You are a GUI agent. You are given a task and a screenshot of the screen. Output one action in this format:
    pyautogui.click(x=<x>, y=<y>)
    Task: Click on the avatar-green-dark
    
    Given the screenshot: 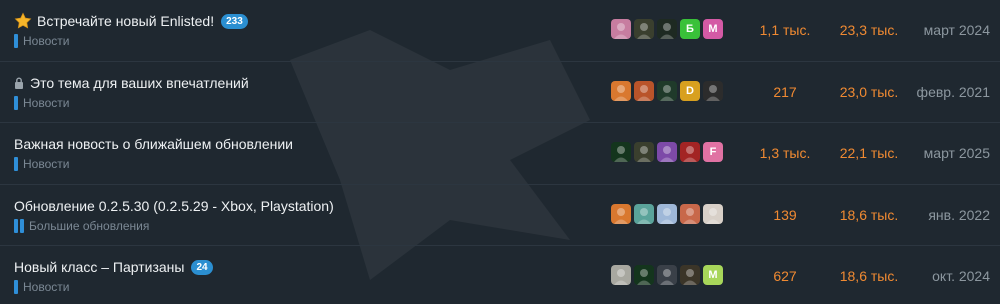 What is the action you would take?
    pyautogui.click(x=667, y=90)
    